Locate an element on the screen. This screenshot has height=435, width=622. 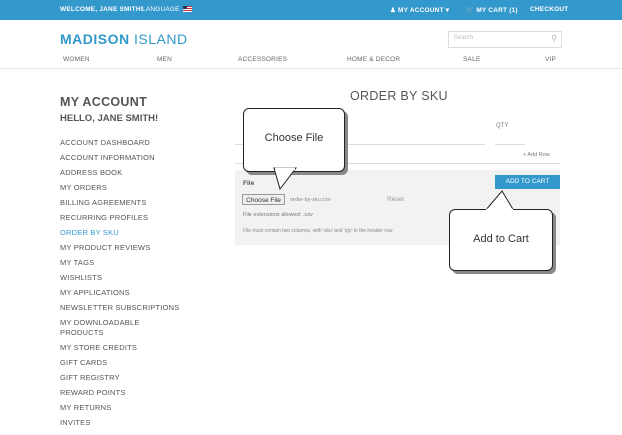
cart-icon: 🛒 is located at coordinates (470, 10).